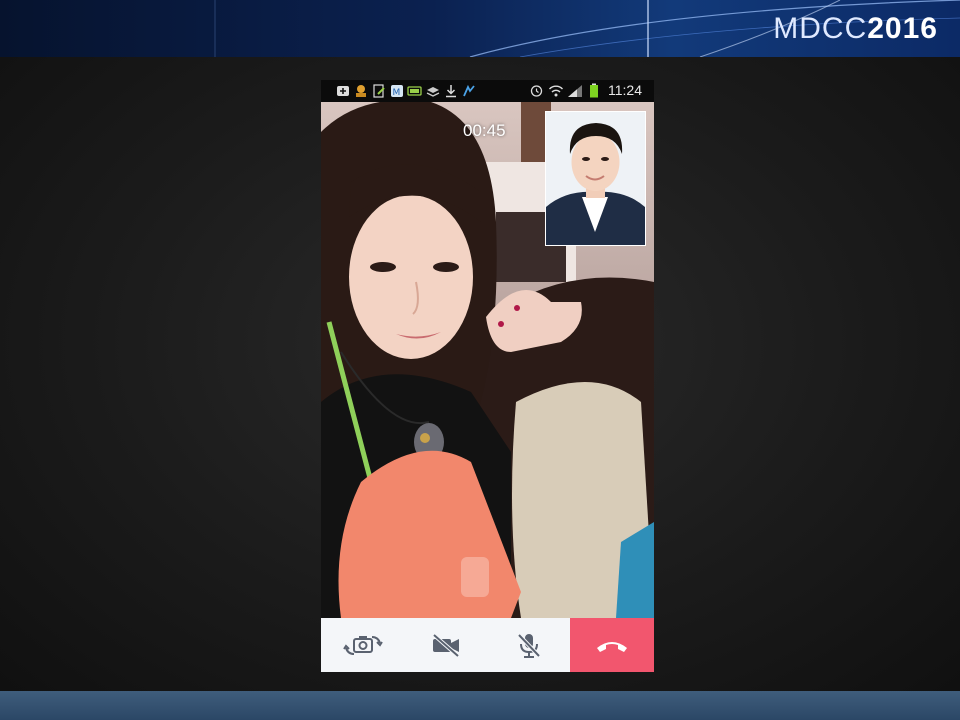  I want to click on mic-off-icon, so click(528, 645).